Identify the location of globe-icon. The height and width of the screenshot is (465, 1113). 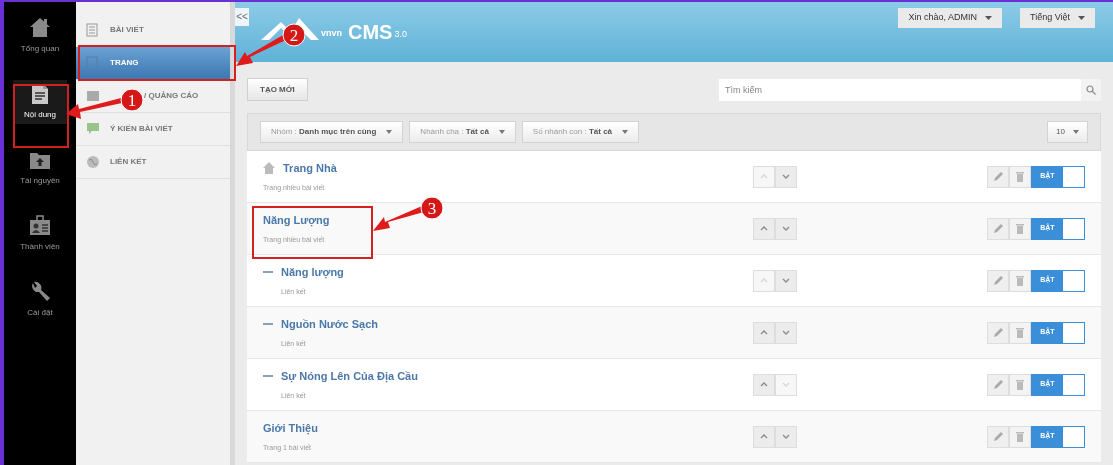
(93, 162).